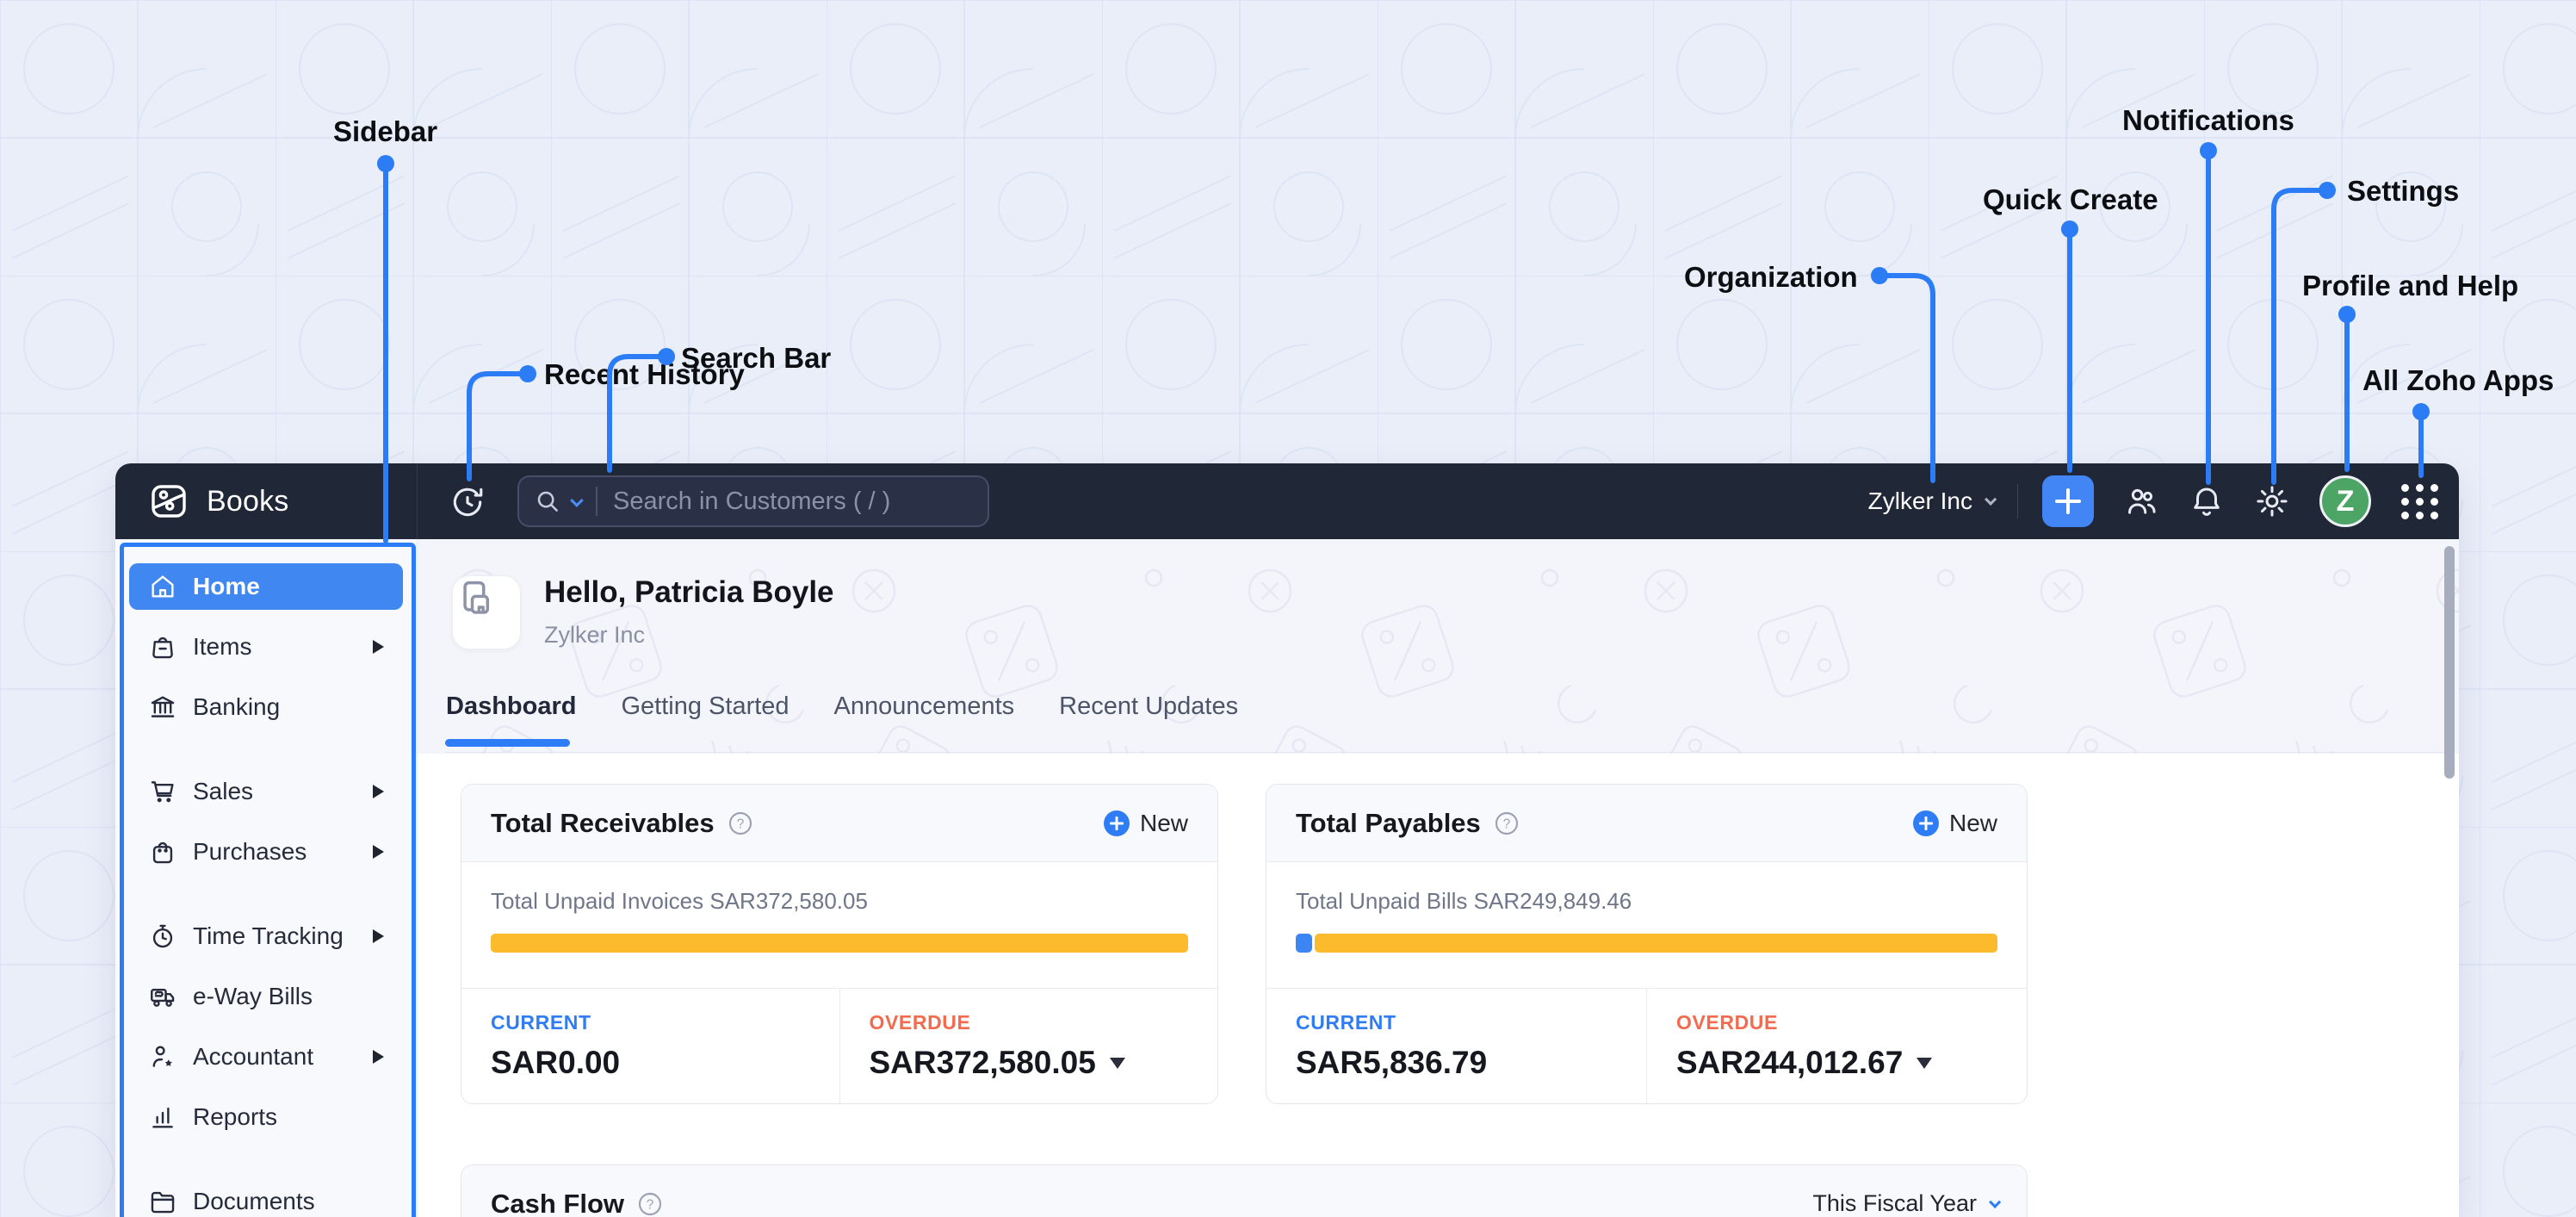 This screenshot has width=2576, height=1217. I want to click on global-search, so click(753, 501).